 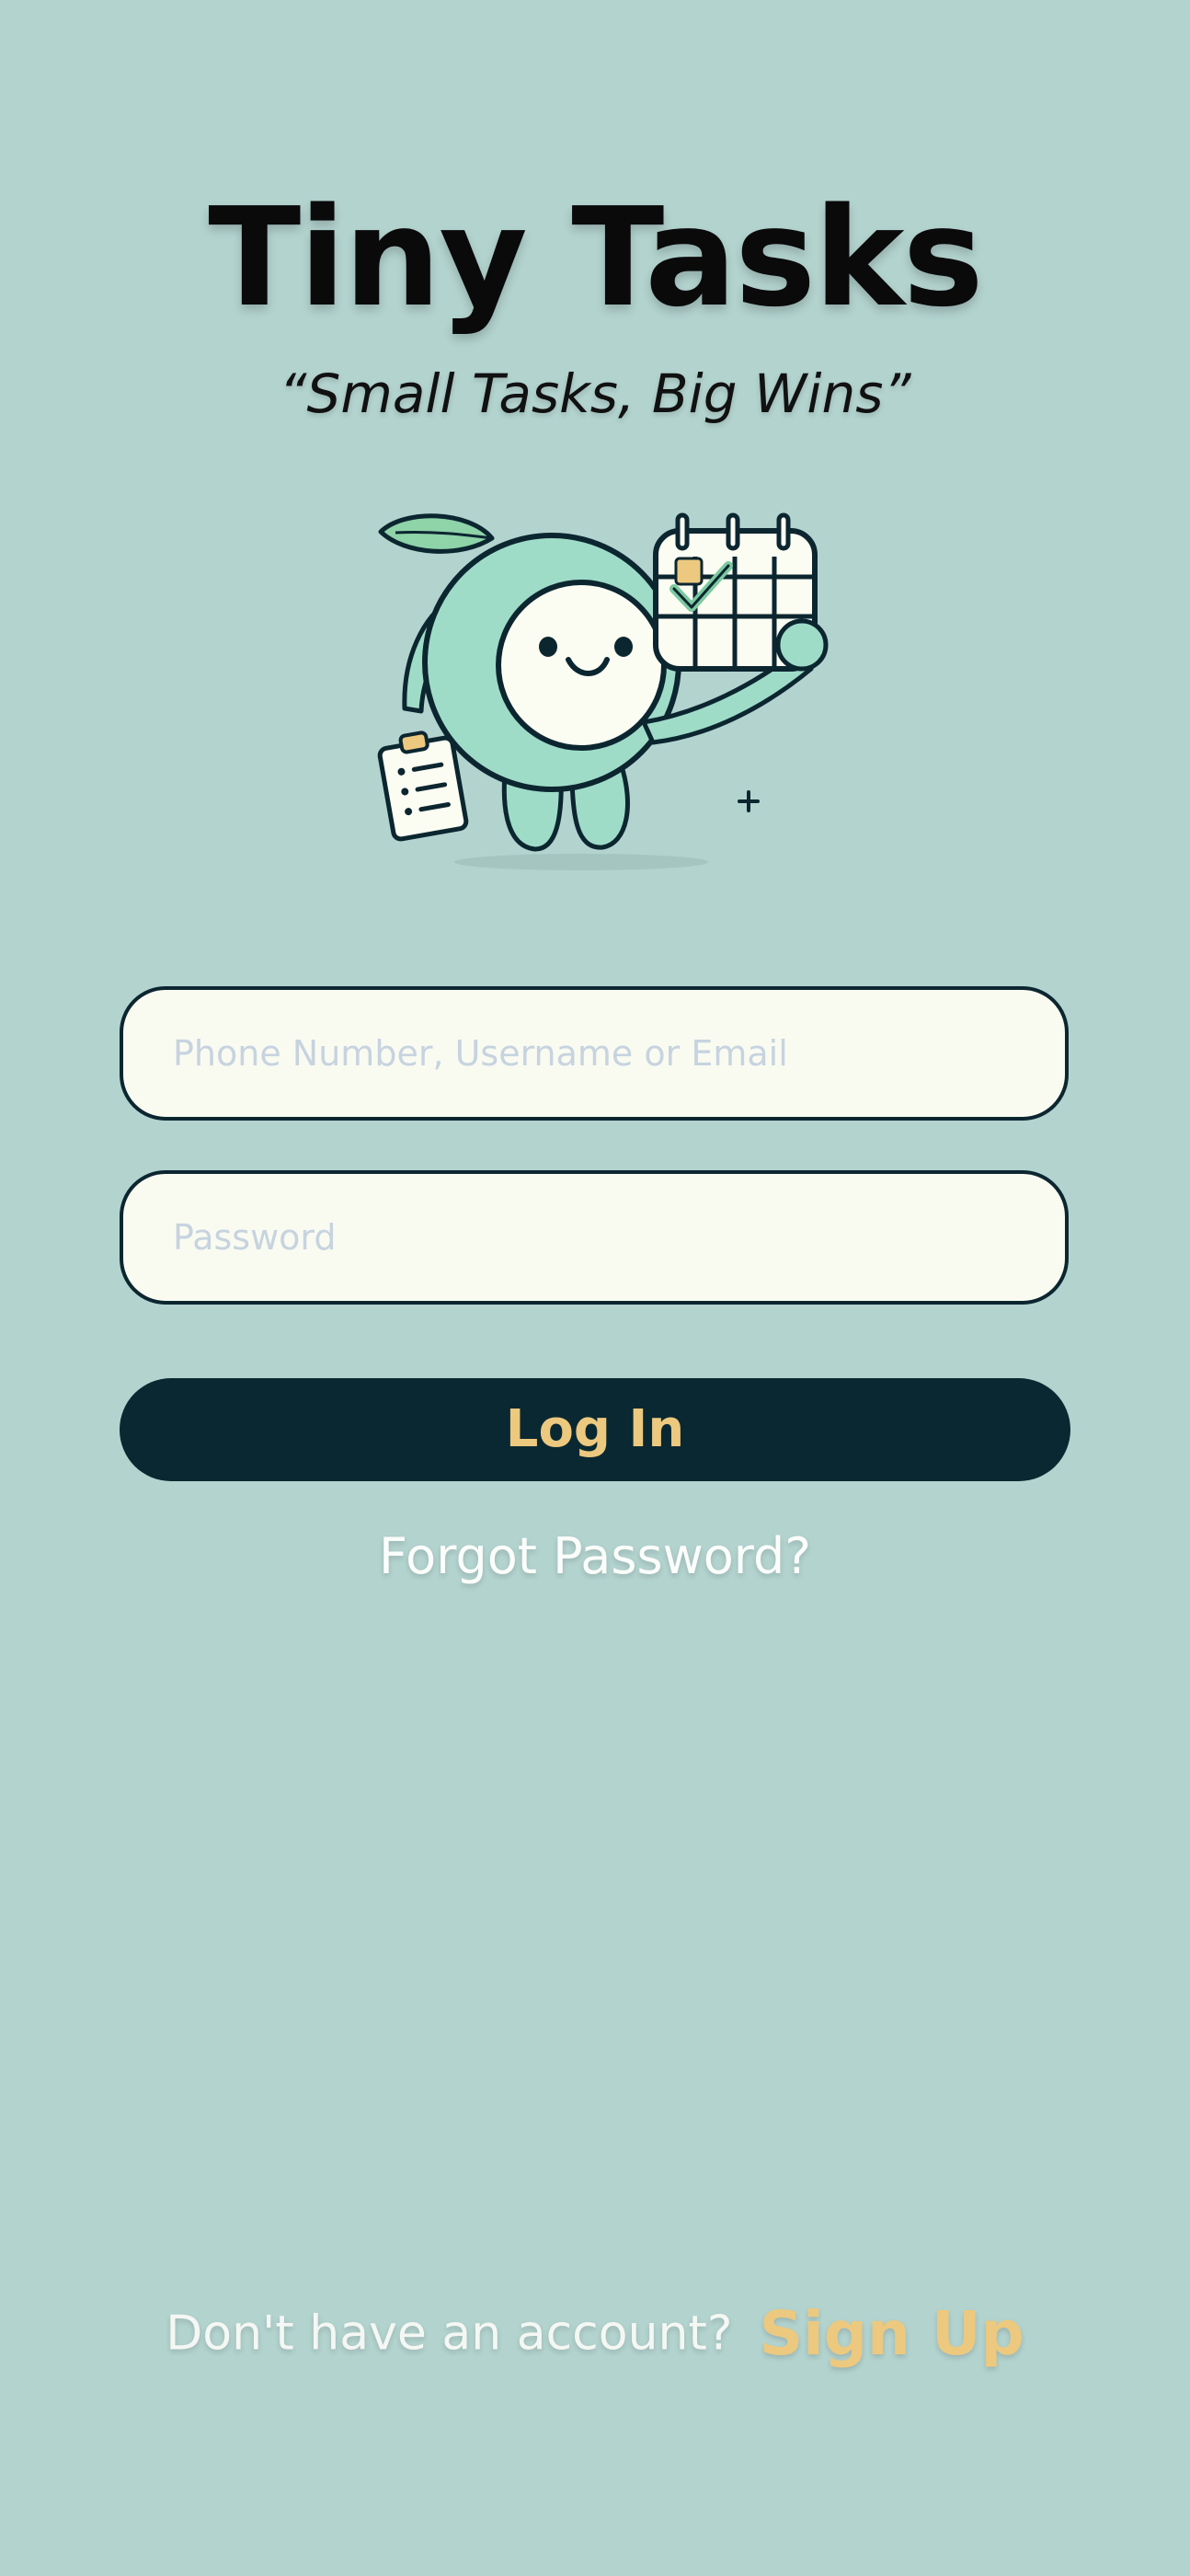 What do you see at coordinates (594, 1237) in the screenshot?
I see `password-input` at bounding box center [594, 1237].